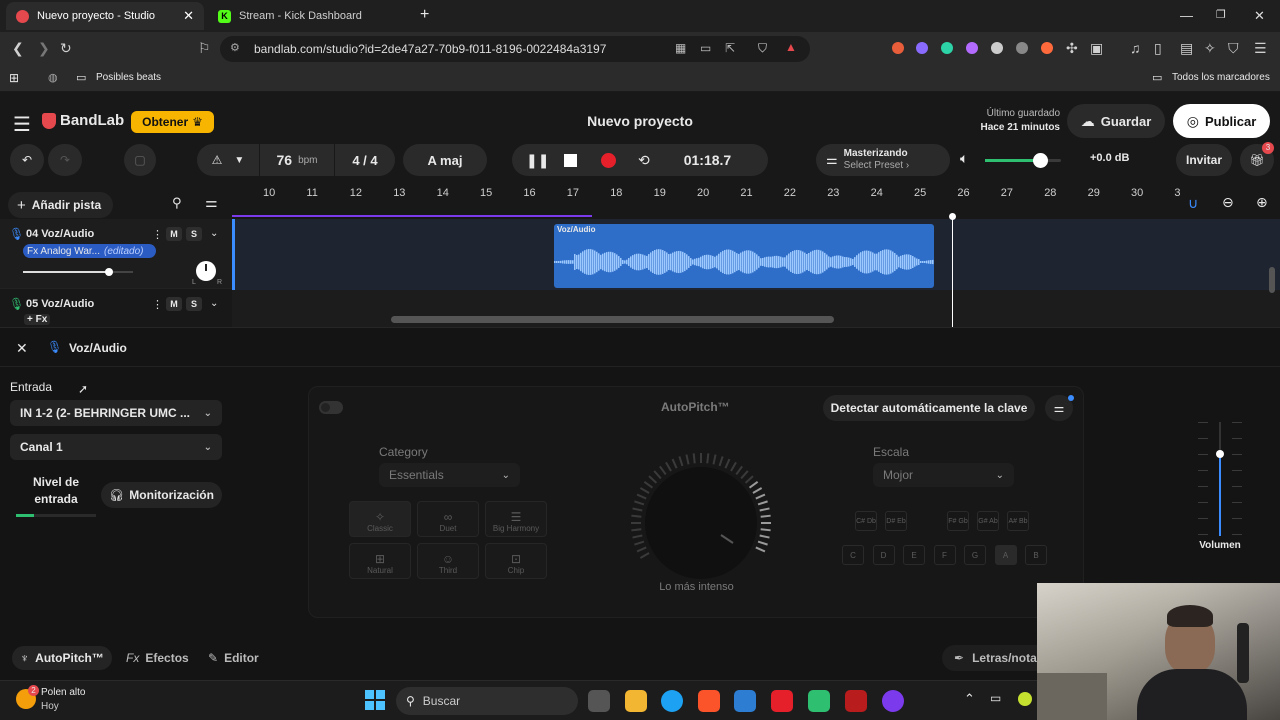 The height and width of the screenshot is (720, 1280). I want to click on vpn-icon: ⛉, so click(1233, 48).